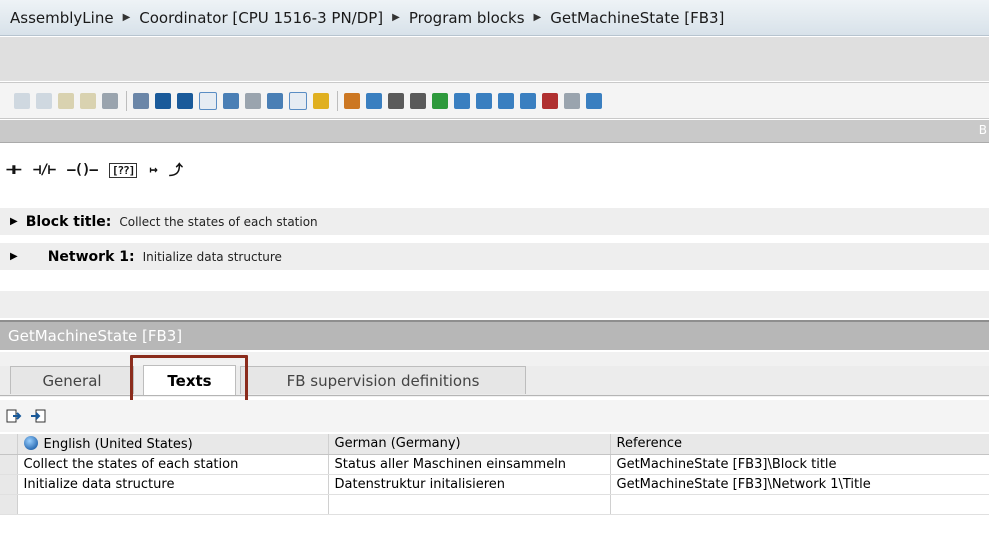 This screenshot has height=533, width=989. I want to click on add-row-icon, so click(88, 100).